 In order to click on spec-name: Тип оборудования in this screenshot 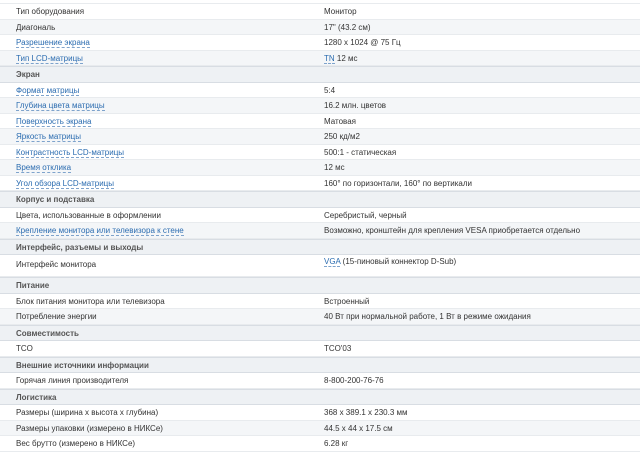, I will do `click(50, 11)`.